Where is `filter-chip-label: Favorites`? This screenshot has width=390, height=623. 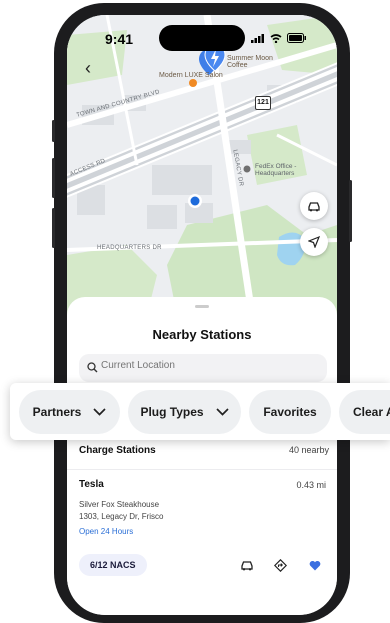
filter-chip-label: Favorites is located at coordinates (290, 412).